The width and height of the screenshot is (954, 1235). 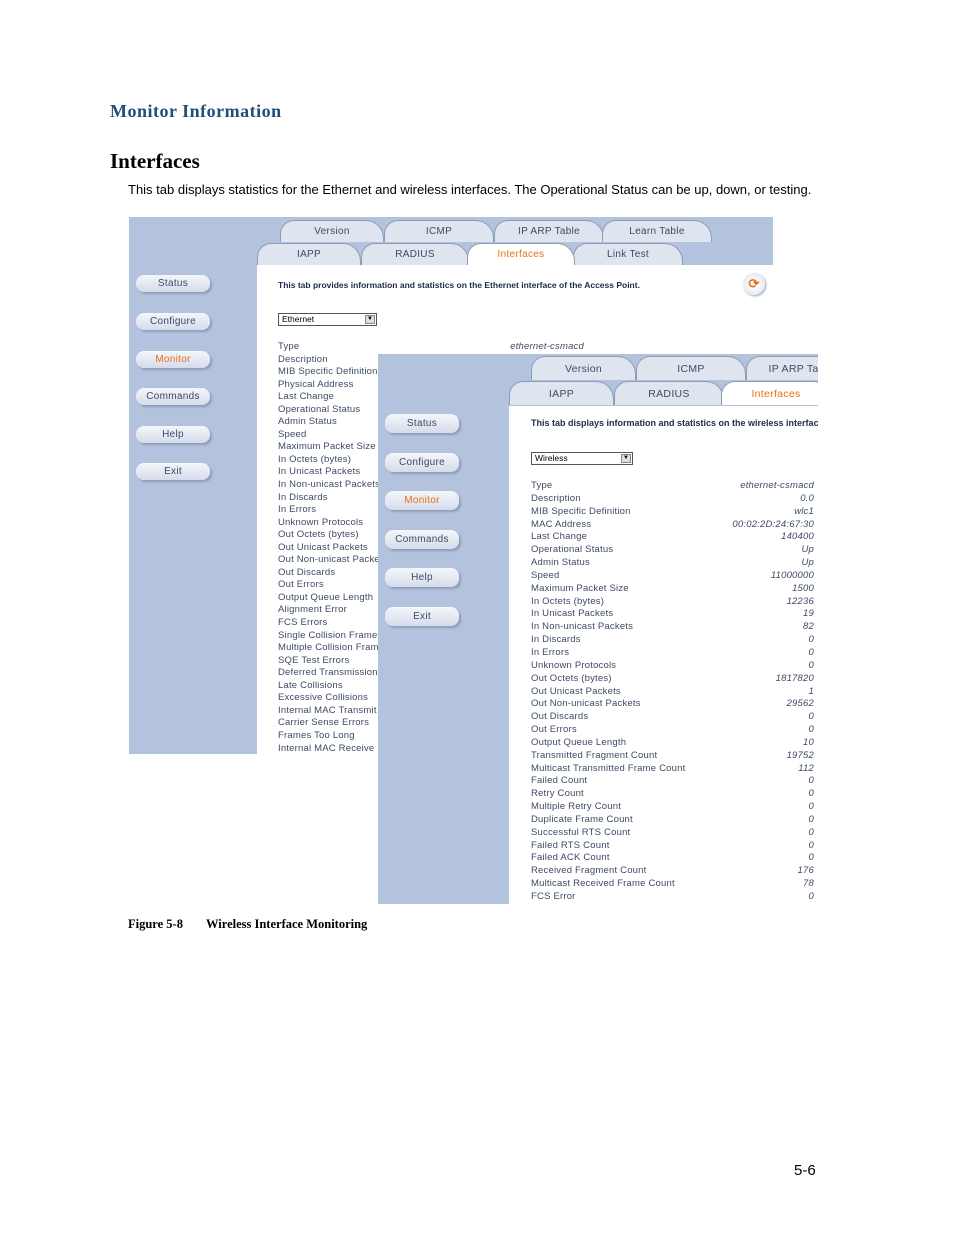 I want to click on interface-select-value: Wireless, so click(x=551, y=458).